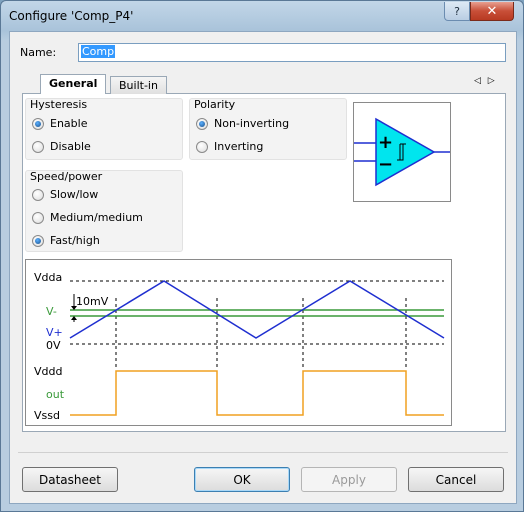  I want to click on polarity-group: Polarity Non-inverting Inverting, so click(268, 129).